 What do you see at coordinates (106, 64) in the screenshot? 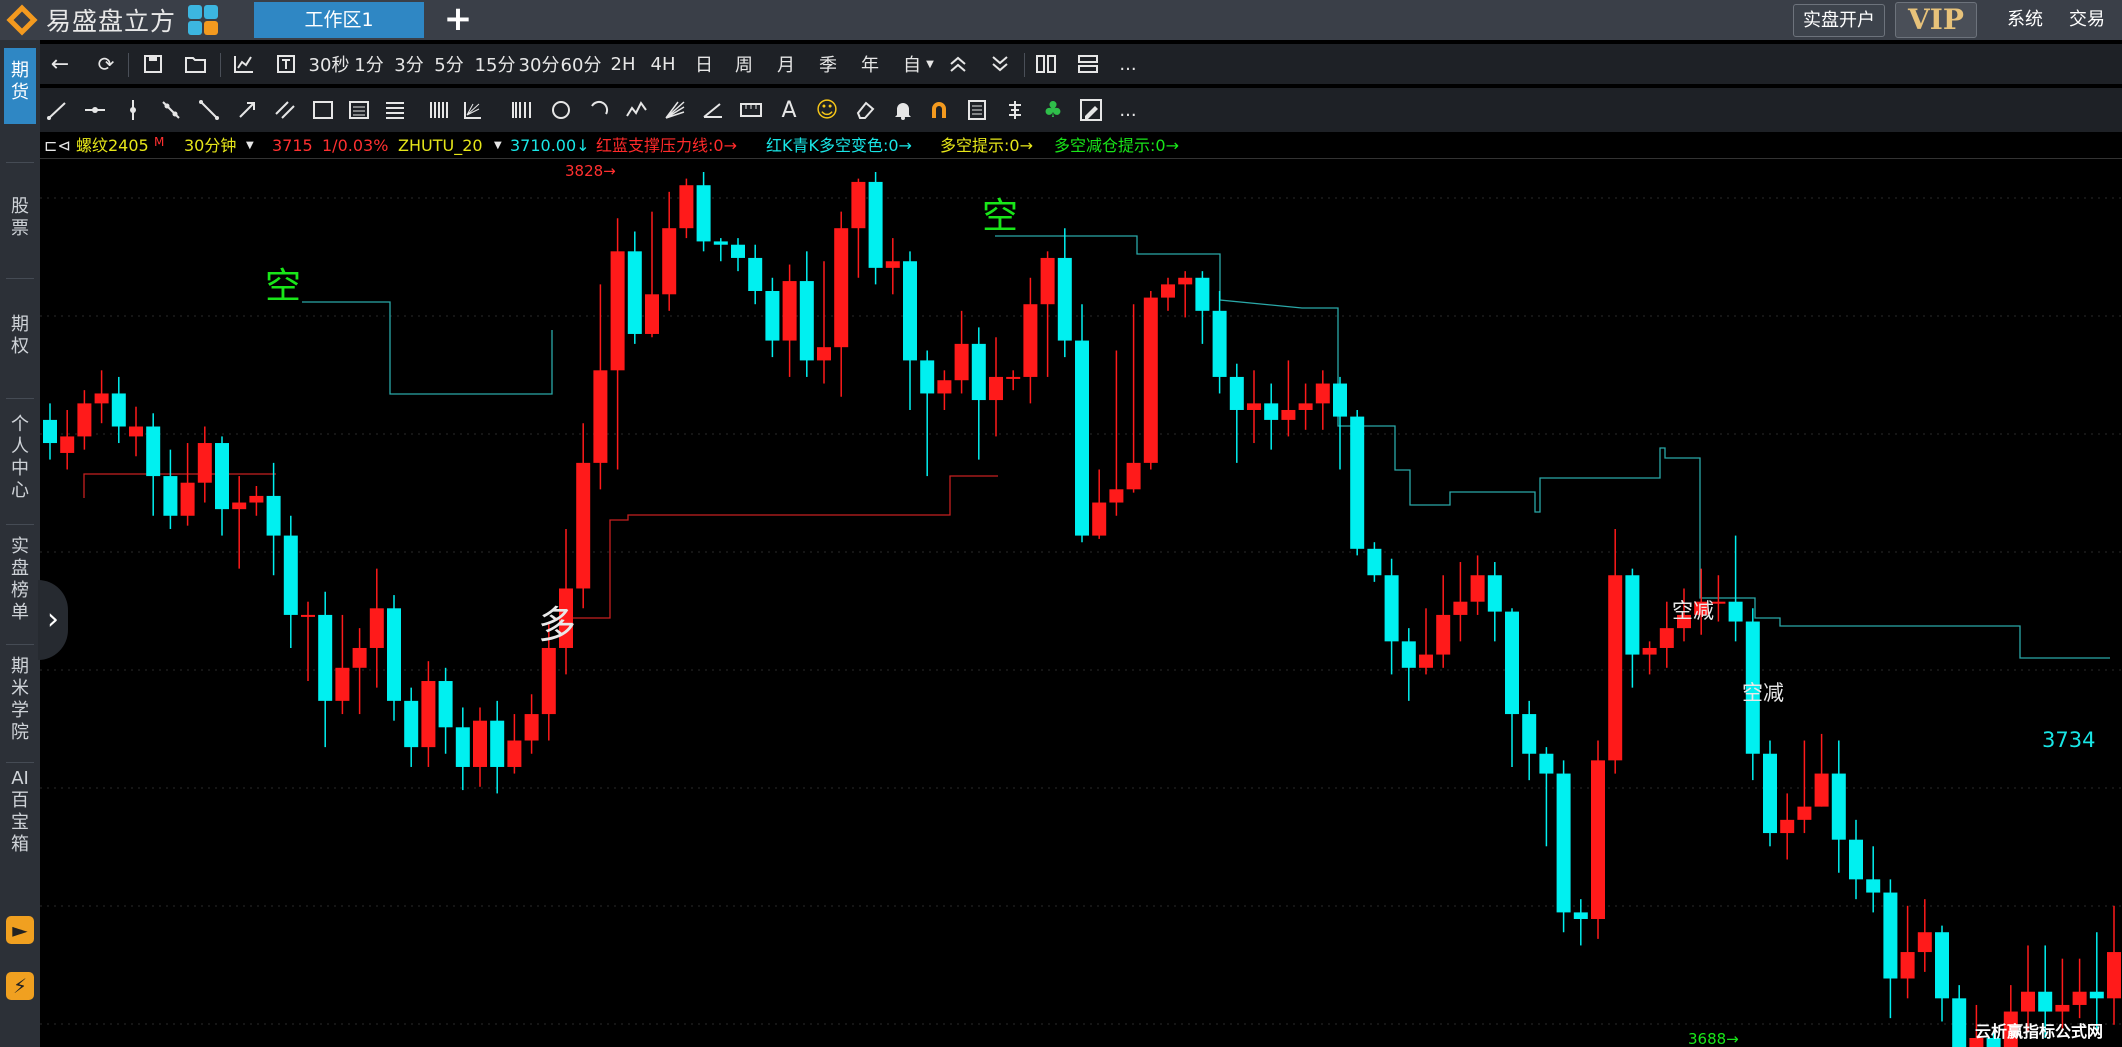
I see `refresh-icon: ⟳` at bounding box center [106, 64].